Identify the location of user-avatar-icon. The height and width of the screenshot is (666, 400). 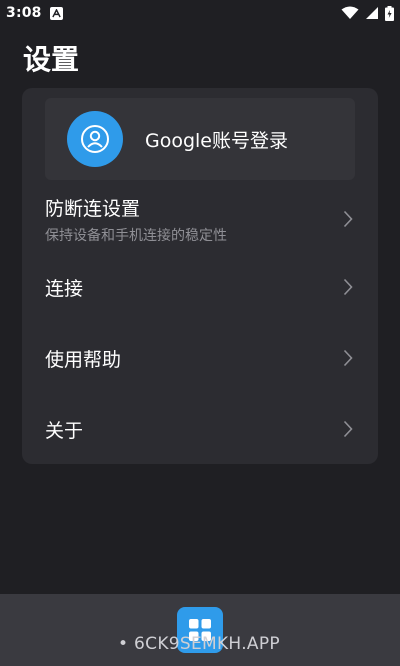
(95, 139).